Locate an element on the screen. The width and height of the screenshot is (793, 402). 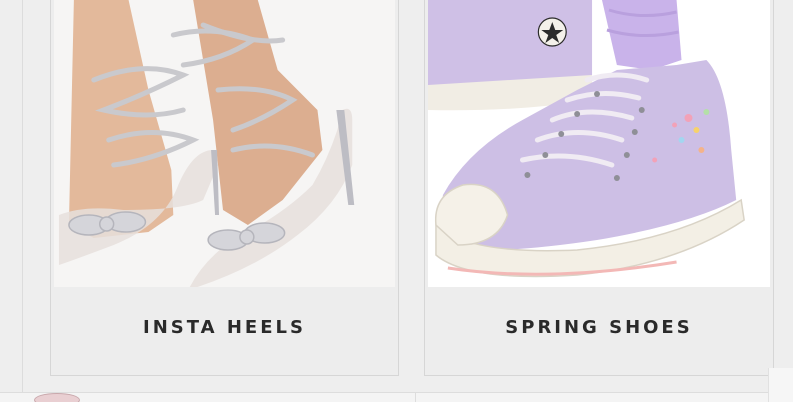
spring-shoes-label: SPRING SHOES is located at coordinates (599, 327).